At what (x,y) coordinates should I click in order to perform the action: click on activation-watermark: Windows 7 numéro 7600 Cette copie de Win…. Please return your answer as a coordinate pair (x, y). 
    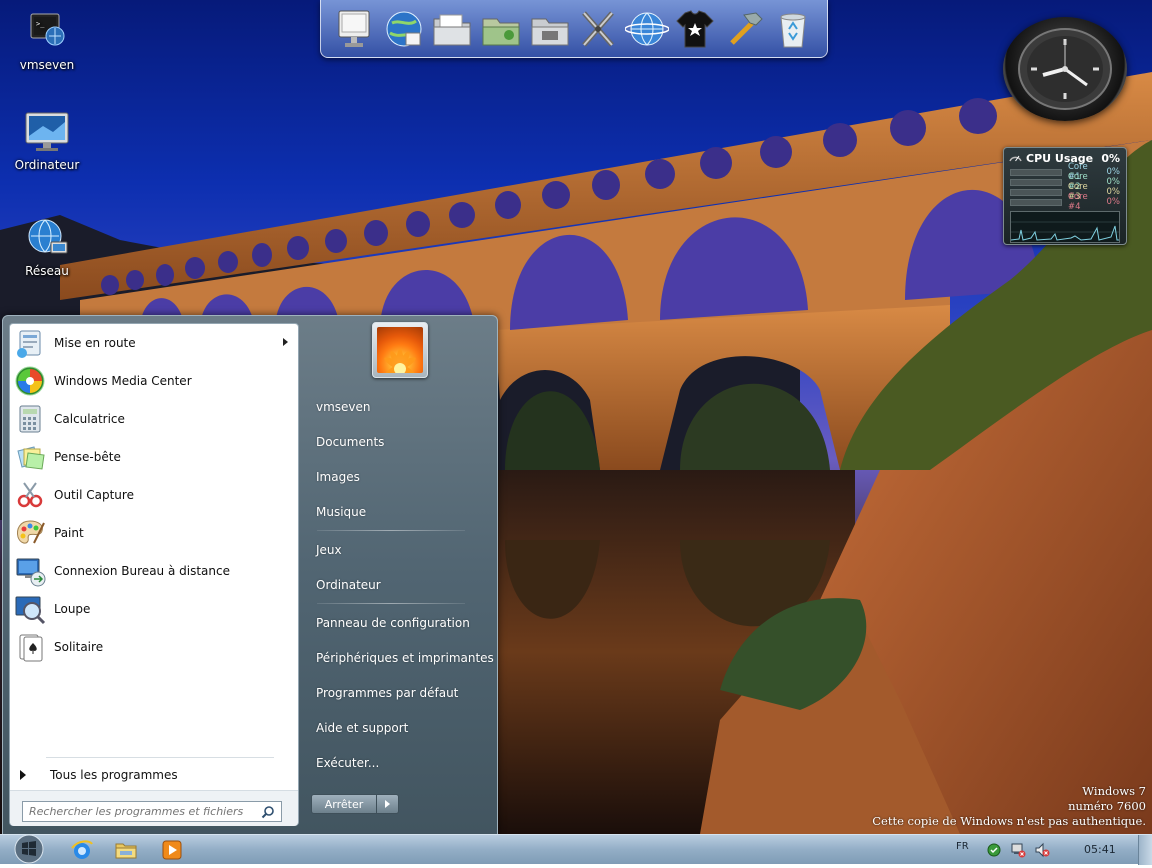
    Looking at the image, I should click on (1009, 806).